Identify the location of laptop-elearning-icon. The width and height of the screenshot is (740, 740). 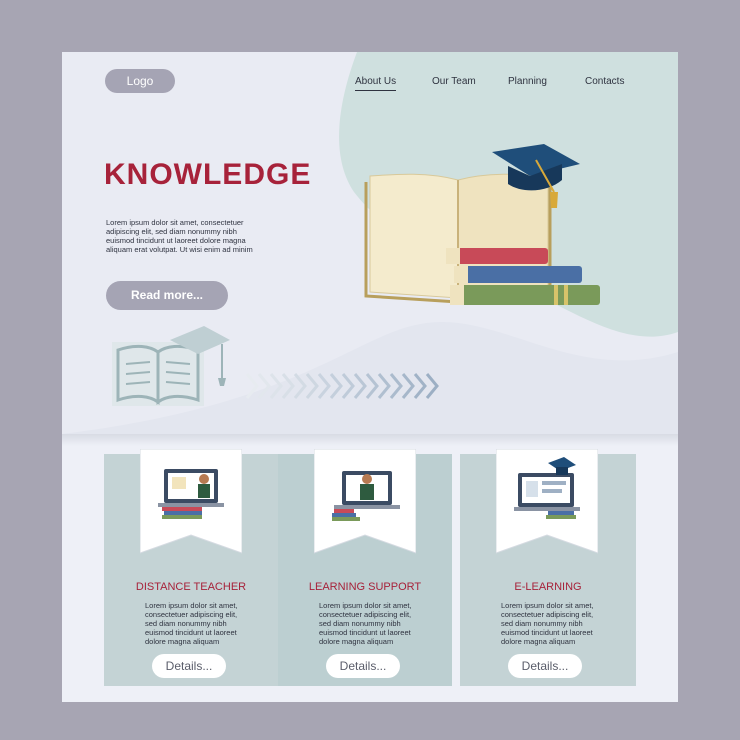
(547, 501).